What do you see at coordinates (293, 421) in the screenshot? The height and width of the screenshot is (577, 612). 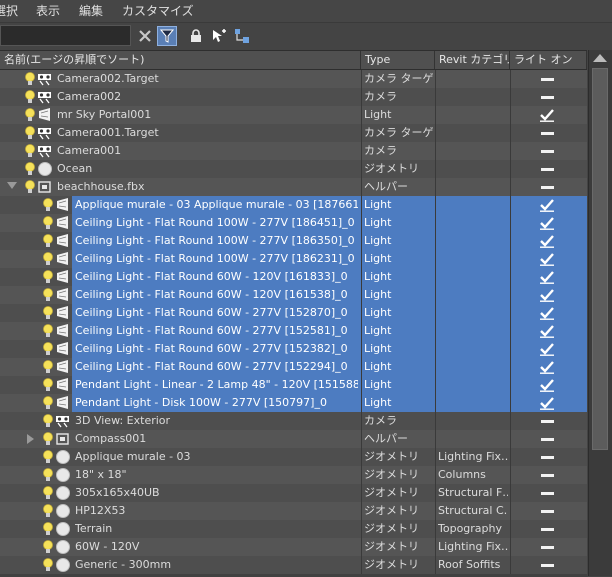 I see `tree-row: 3D View: Exterior カメラ` at bounding box center [293, 421].